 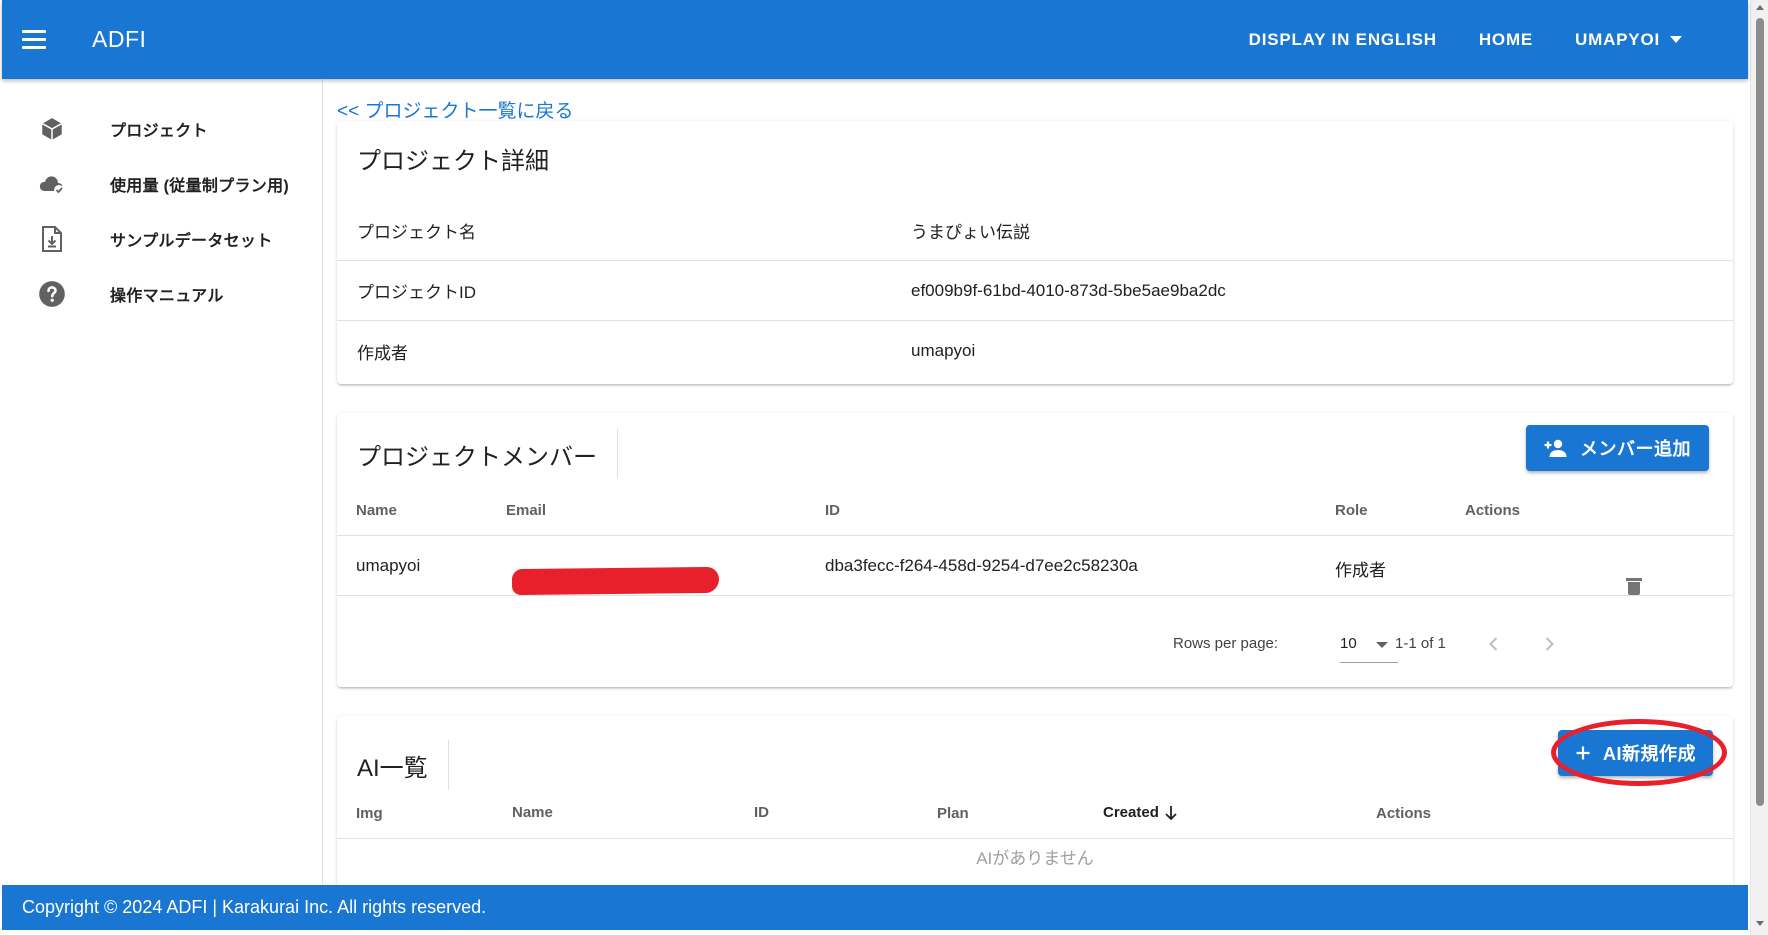 I want to click on sidebar-item-manual: 操作マニュアル, so click(x=161, y=293).